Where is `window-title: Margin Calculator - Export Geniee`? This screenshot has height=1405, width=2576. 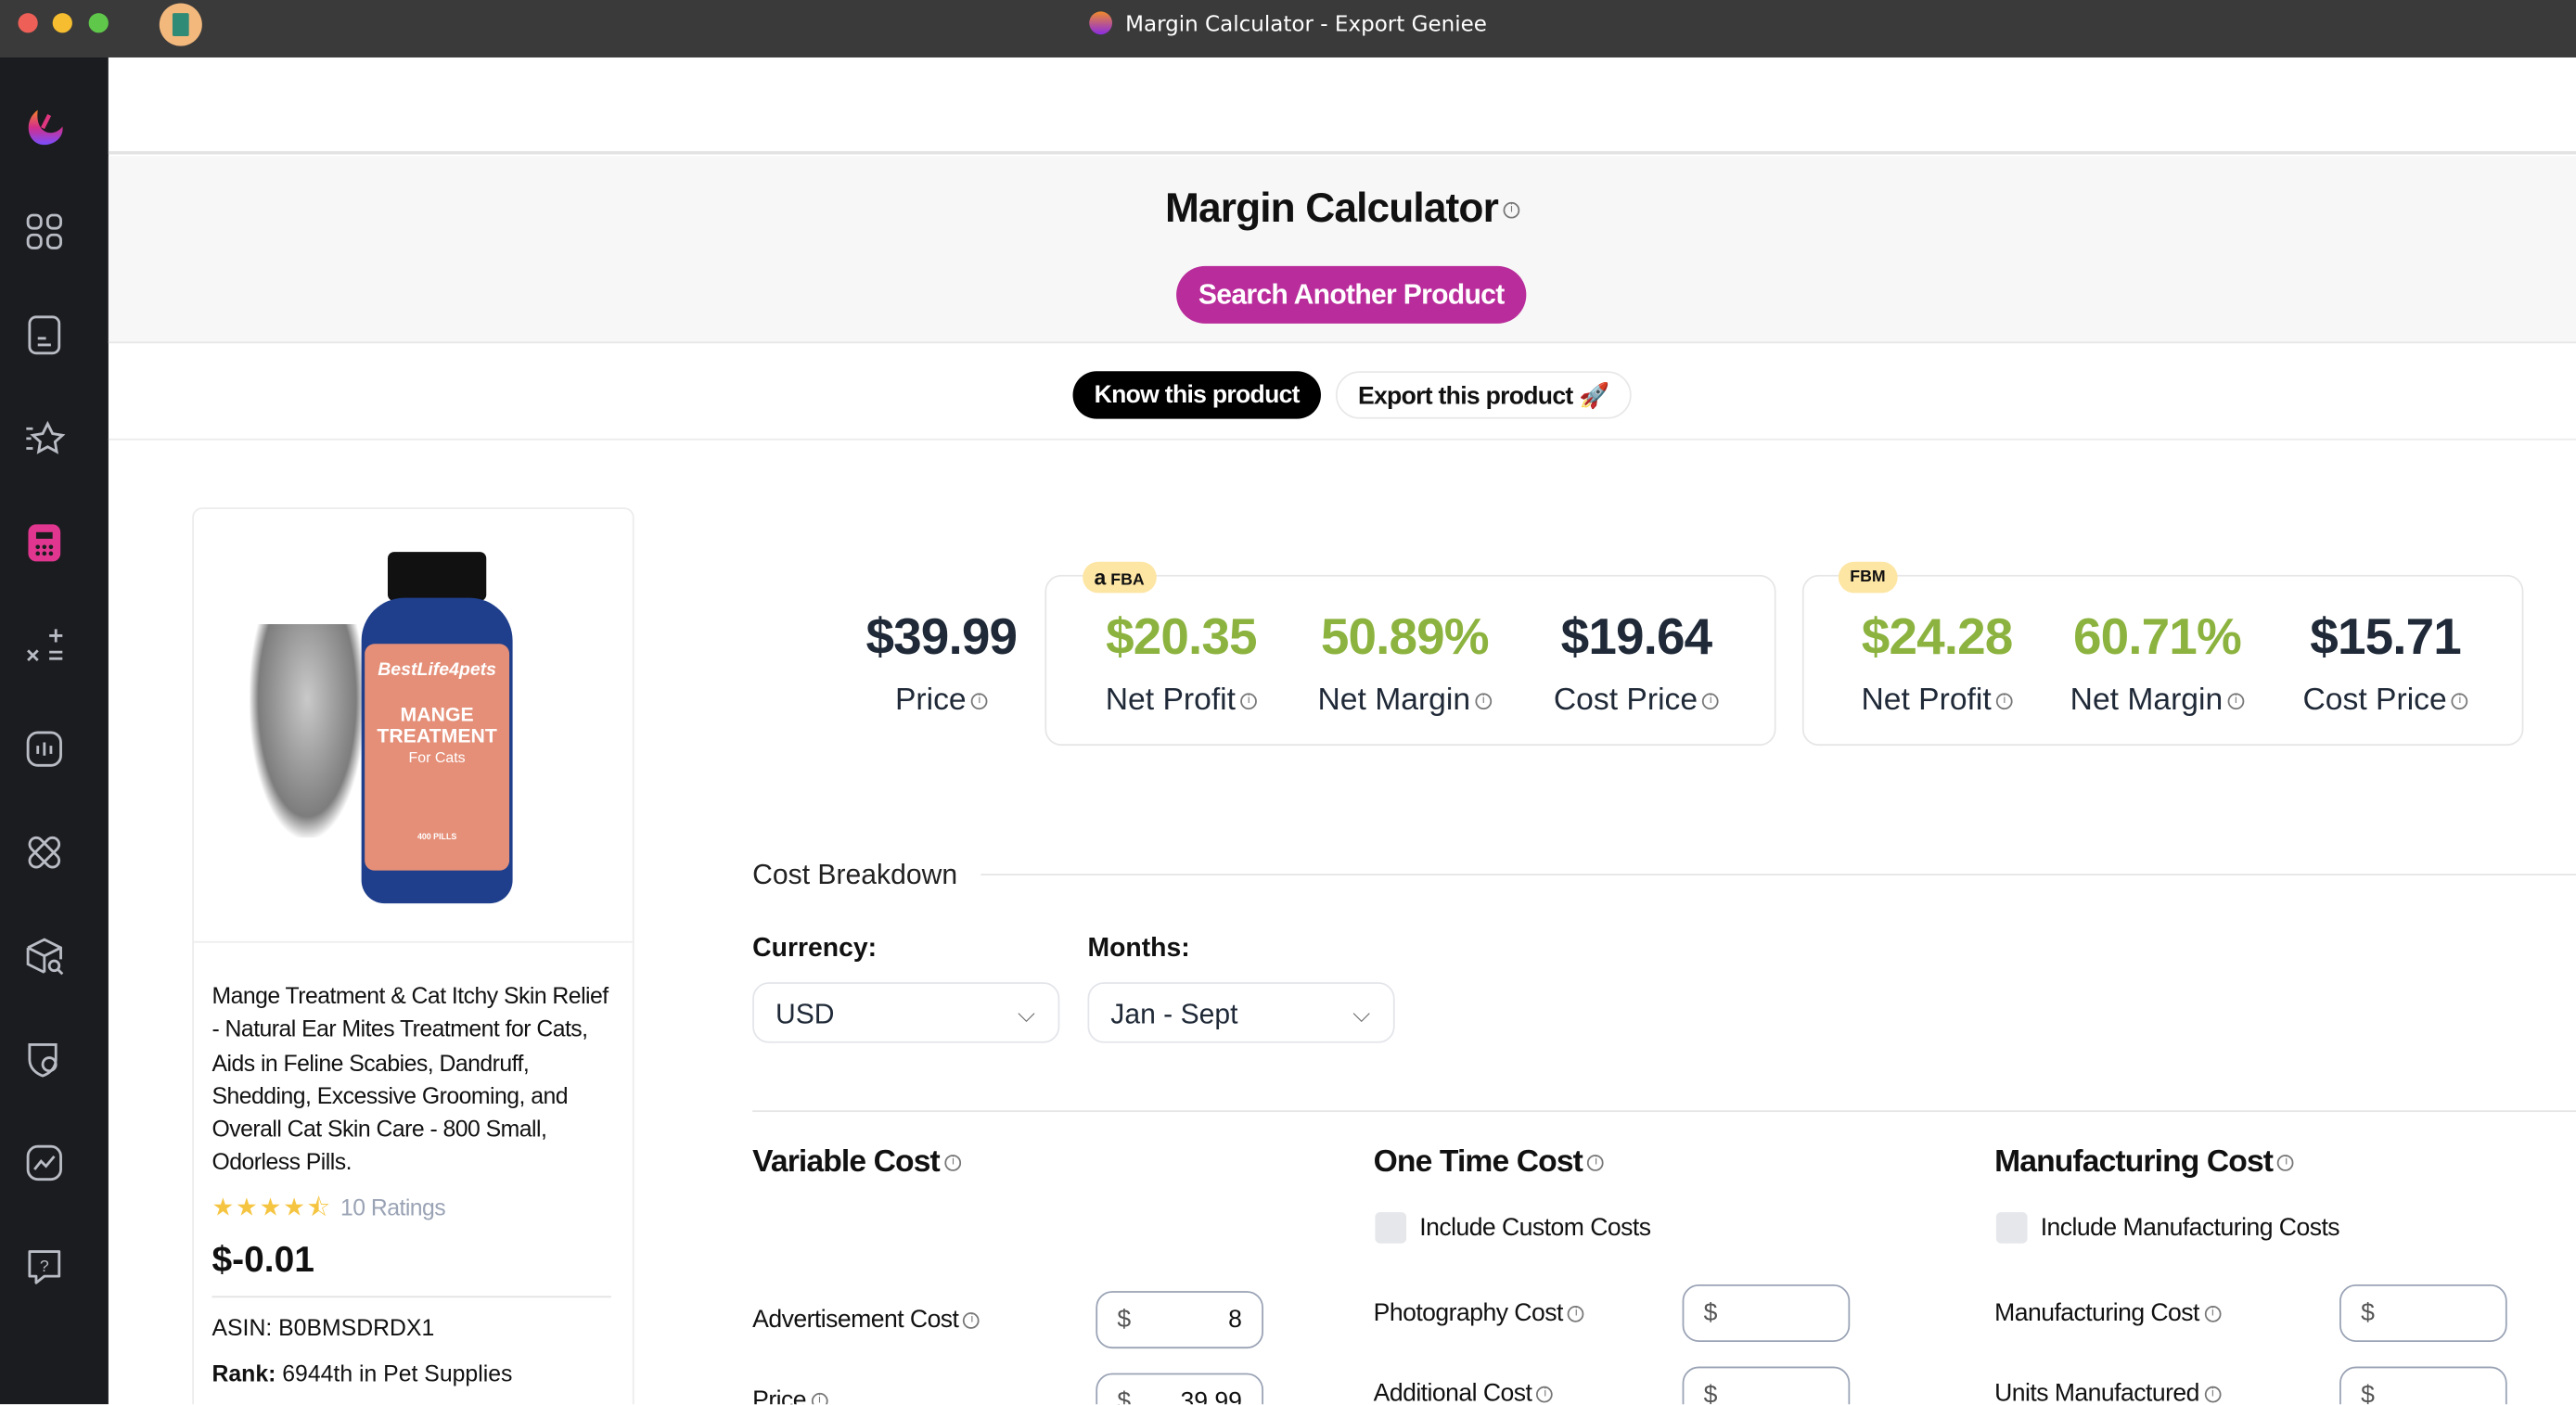 window-title: Margin Calculator - Export Geniee is located at coordinates (1288, 24).